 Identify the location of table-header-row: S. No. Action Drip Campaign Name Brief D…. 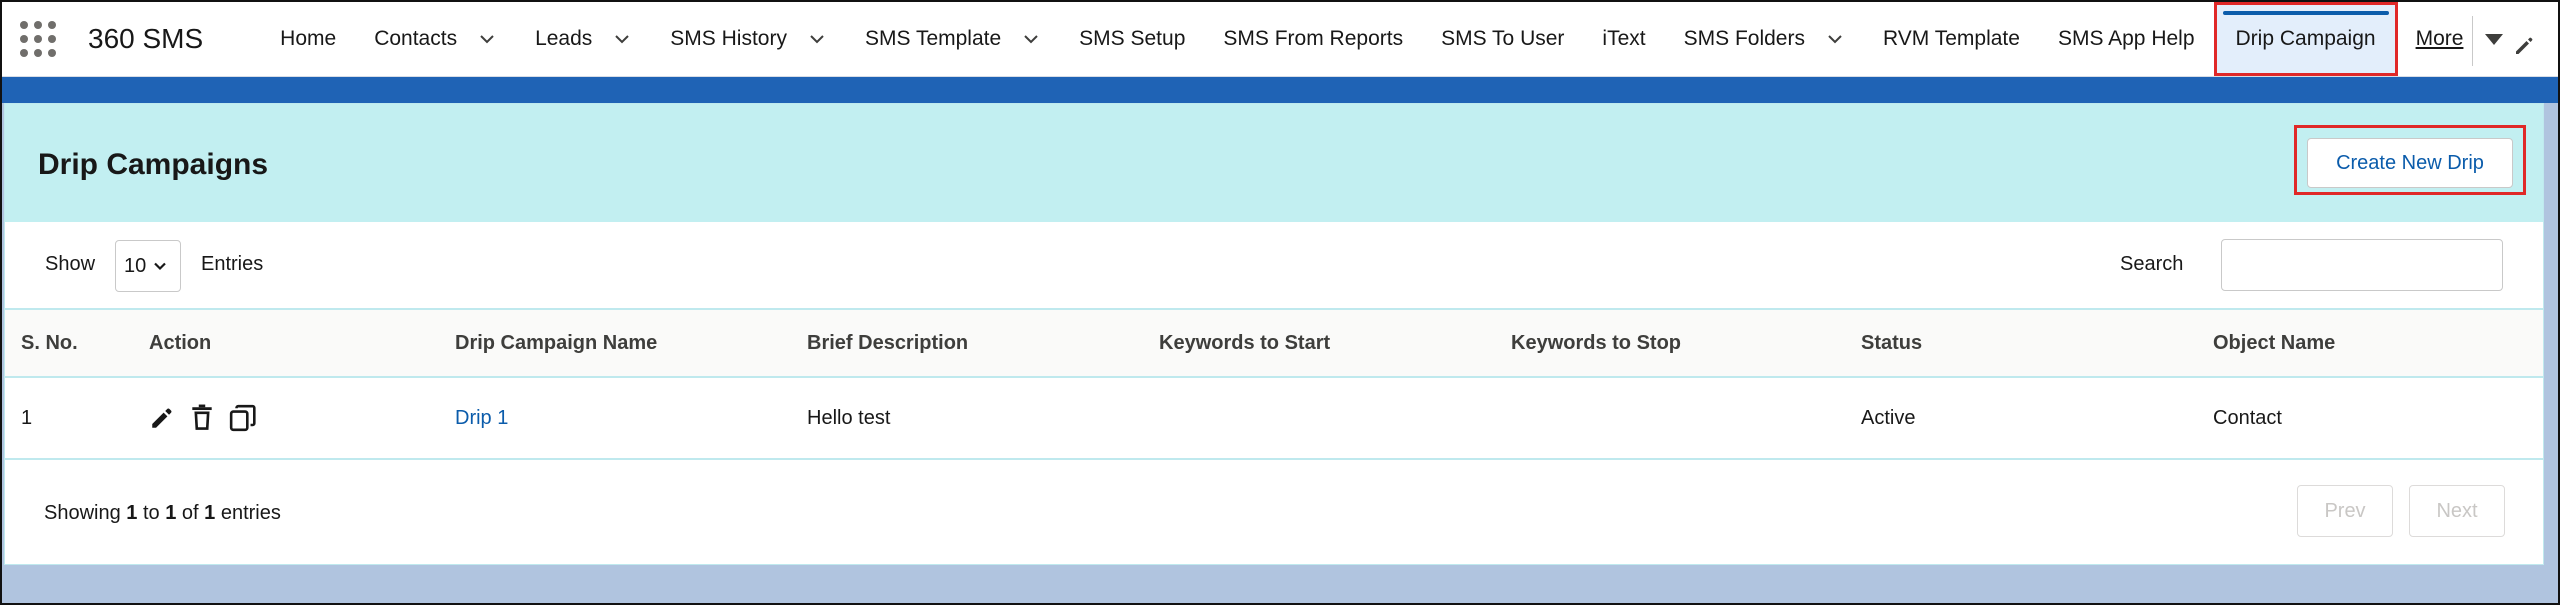
(1274, 343).